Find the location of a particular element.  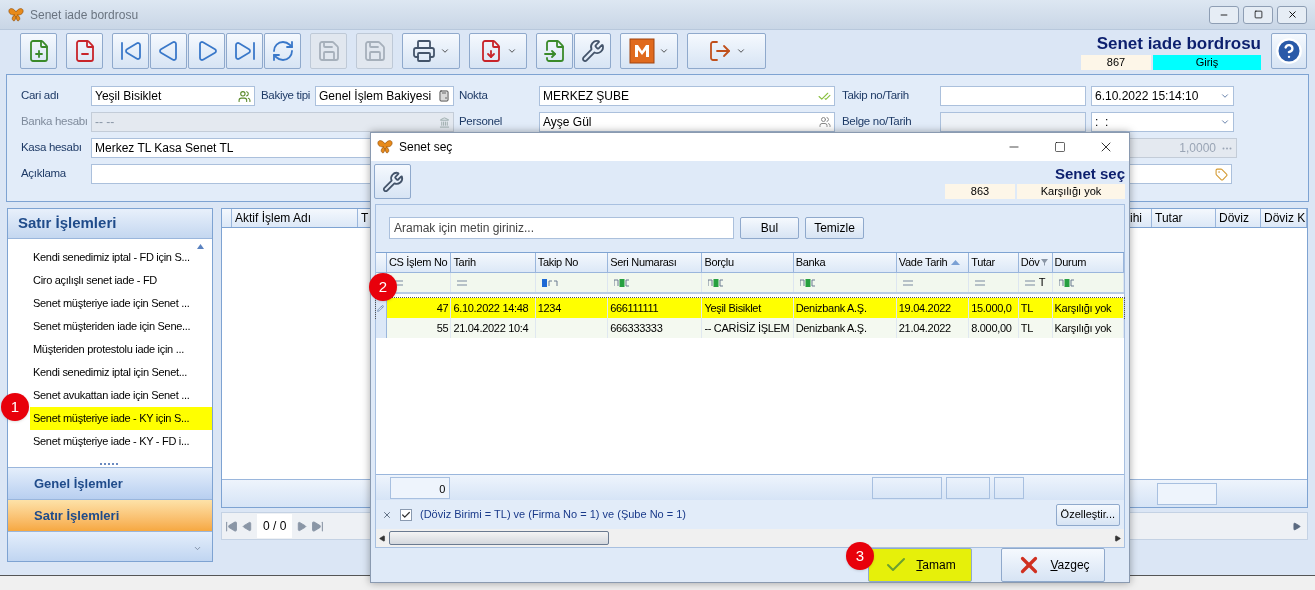

summary-count: 0 is located at coordinates (420, 487).